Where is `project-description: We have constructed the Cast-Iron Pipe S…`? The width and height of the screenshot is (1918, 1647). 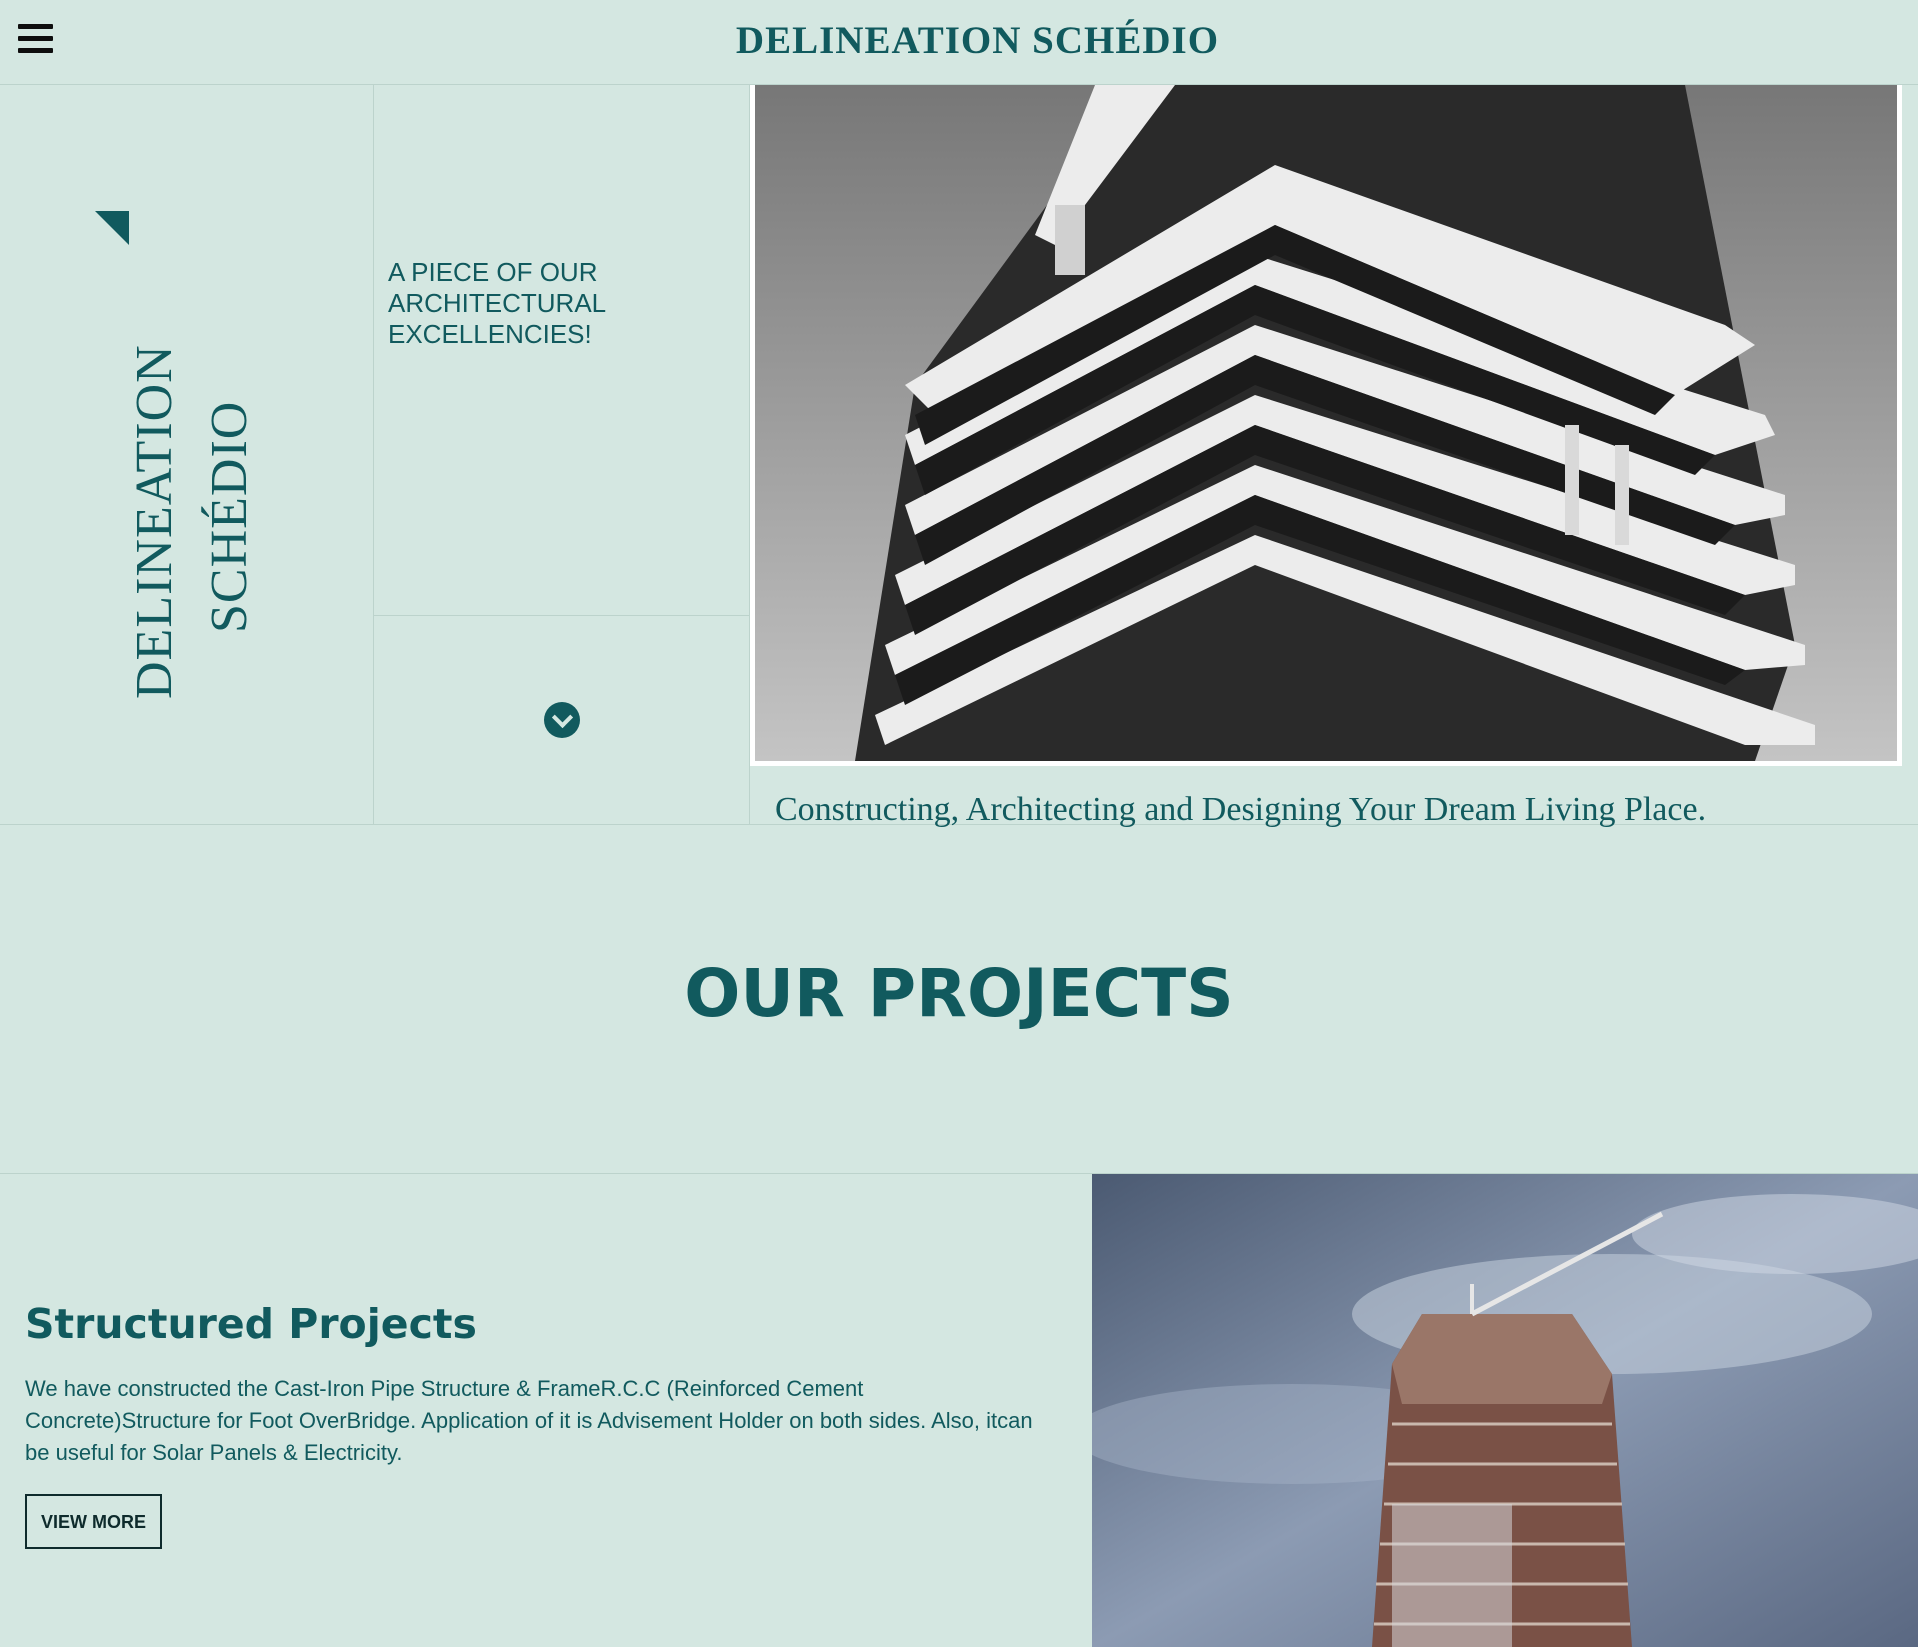
project-description: We have constructed the Cast-Iron Pipe S… is located at coordinates (529, 1420).